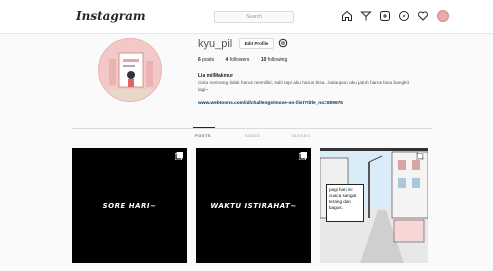  I want to click on post-thumbnail: WAKTU ISTIRAHAT~, so click(253, 205).